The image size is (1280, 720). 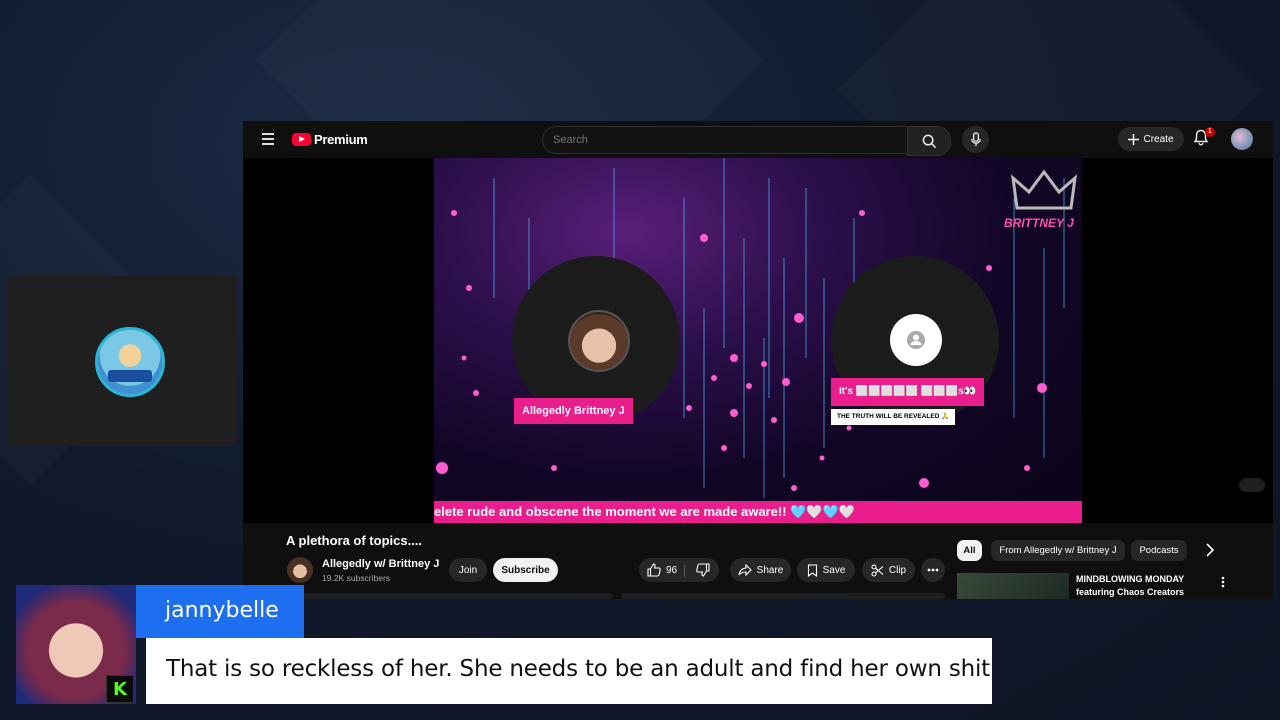 I want to click on clip-label: Clip, so click(x=897, y=570).